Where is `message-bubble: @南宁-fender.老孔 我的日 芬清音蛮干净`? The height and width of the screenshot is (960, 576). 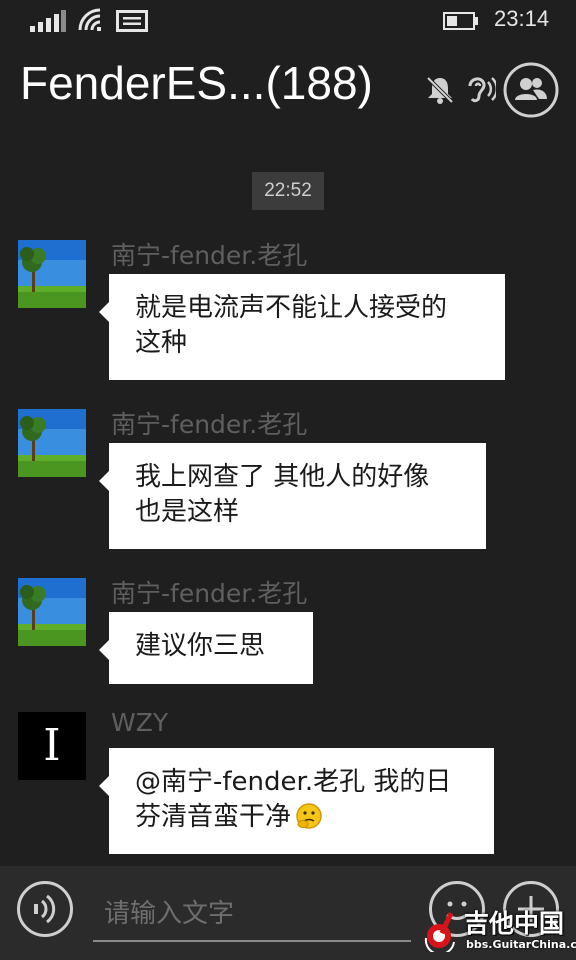
message-bubble: @南宁-fender.老孔 我的日 芬清音蛮干净 is located at coordinates (296, 801).